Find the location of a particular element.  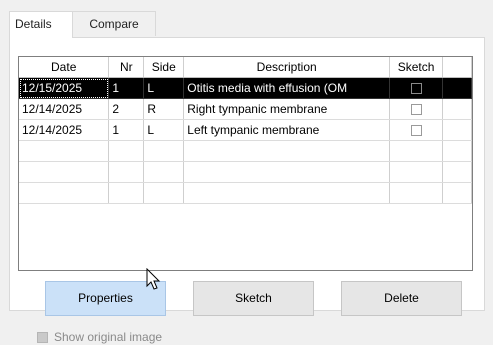

table-row: 12/14/2025 1 L Left tympanic membrane is located at coordinates (245, 130).